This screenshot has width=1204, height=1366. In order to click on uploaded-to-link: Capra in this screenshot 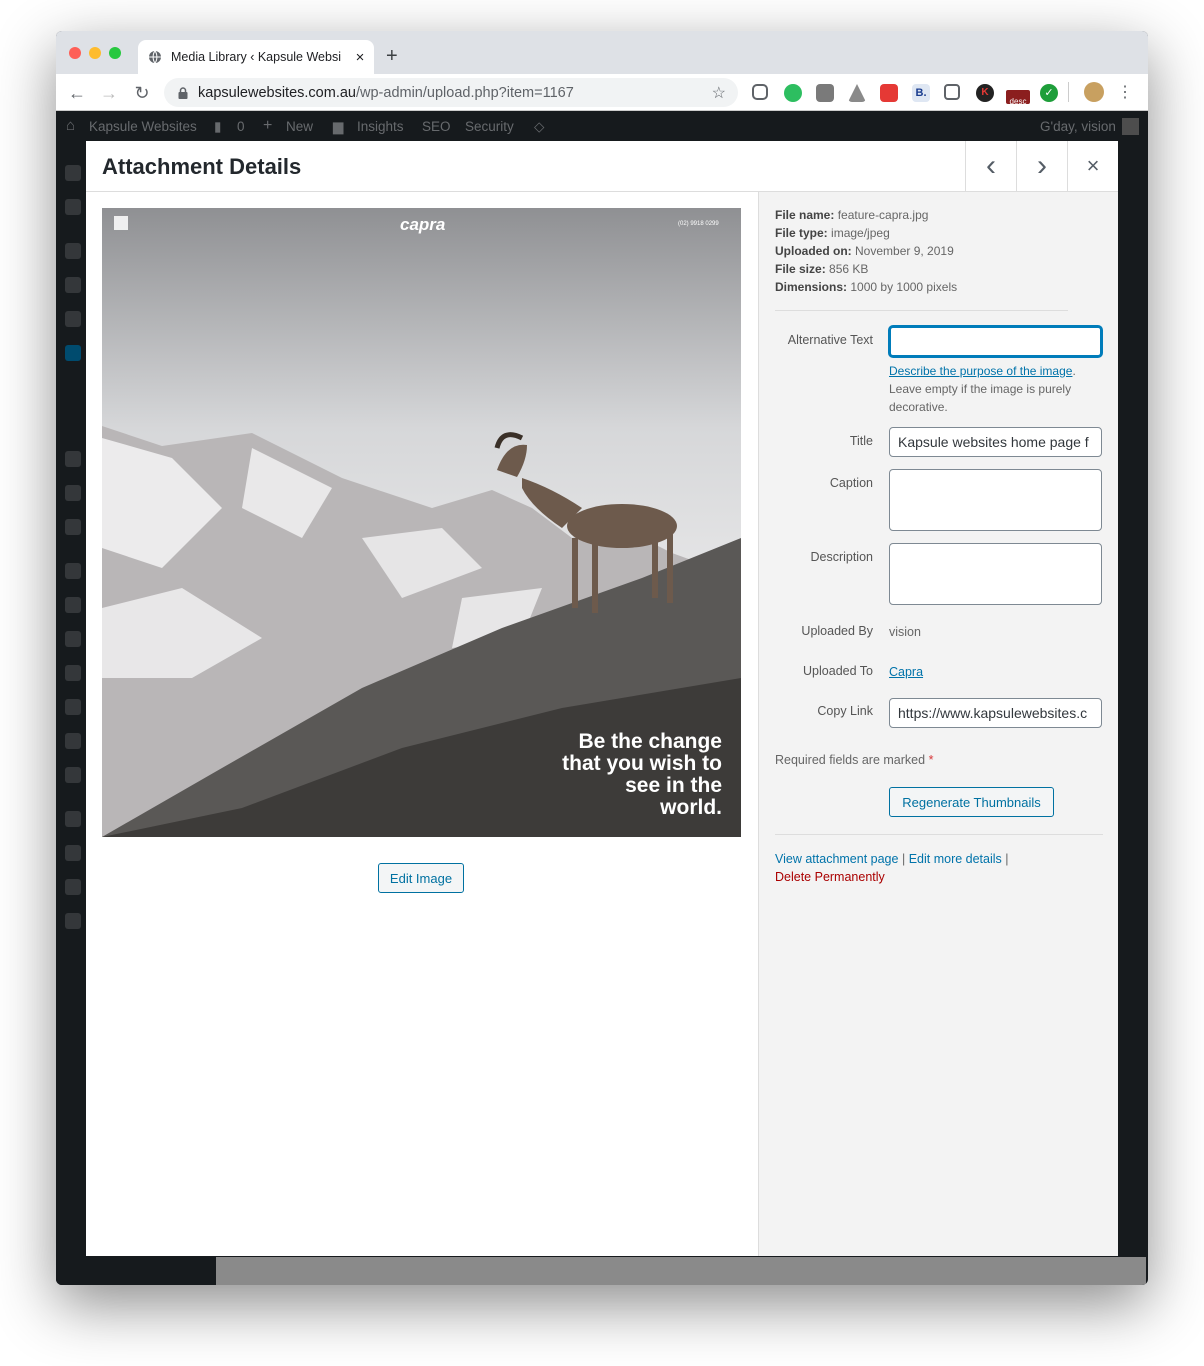, I will do `click(996, 672)`.